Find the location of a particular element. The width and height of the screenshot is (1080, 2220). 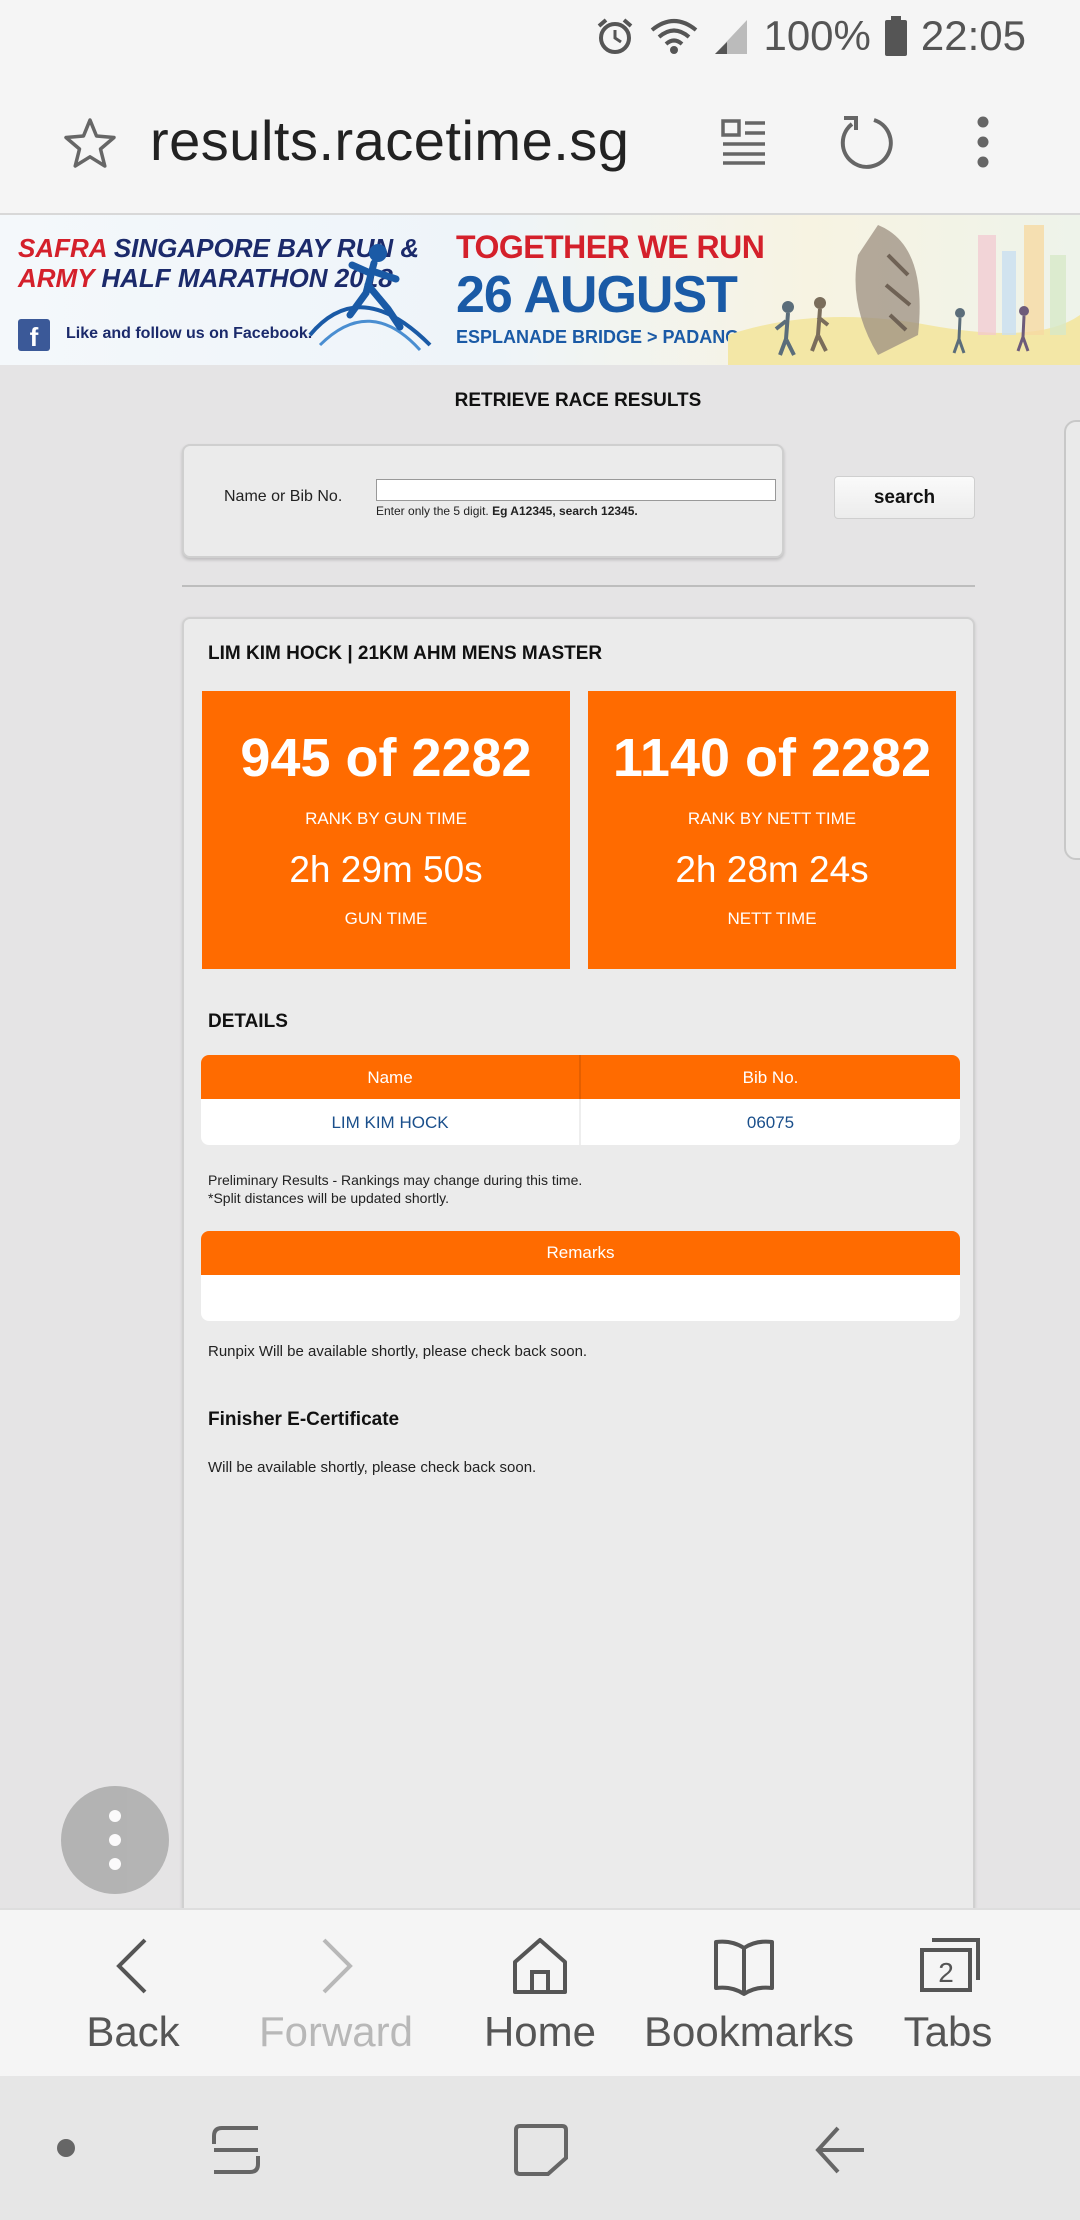

nett-time: 2h 28m 24s is located at coordinates (772, 869).